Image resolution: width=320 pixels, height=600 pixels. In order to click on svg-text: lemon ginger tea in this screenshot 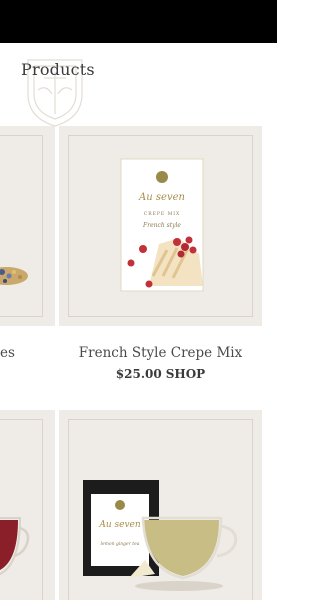, I will do `click(120, 544)`.